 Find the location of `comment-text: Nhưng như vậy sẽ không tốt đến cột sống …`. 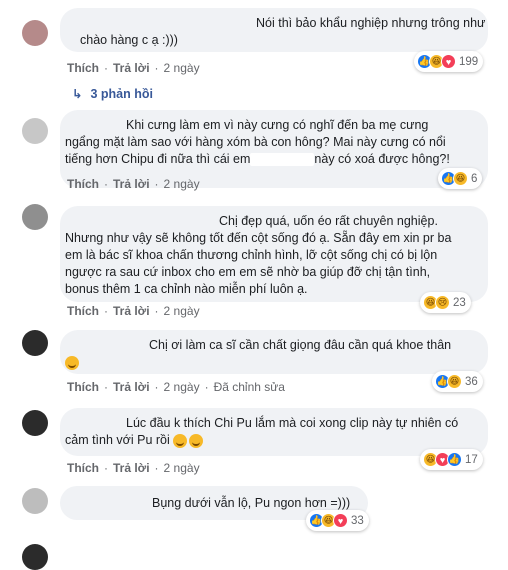

comment-text: Nhưng như vậy sẽ không tốt đến cột sống … is located at coordinates (258, 238).